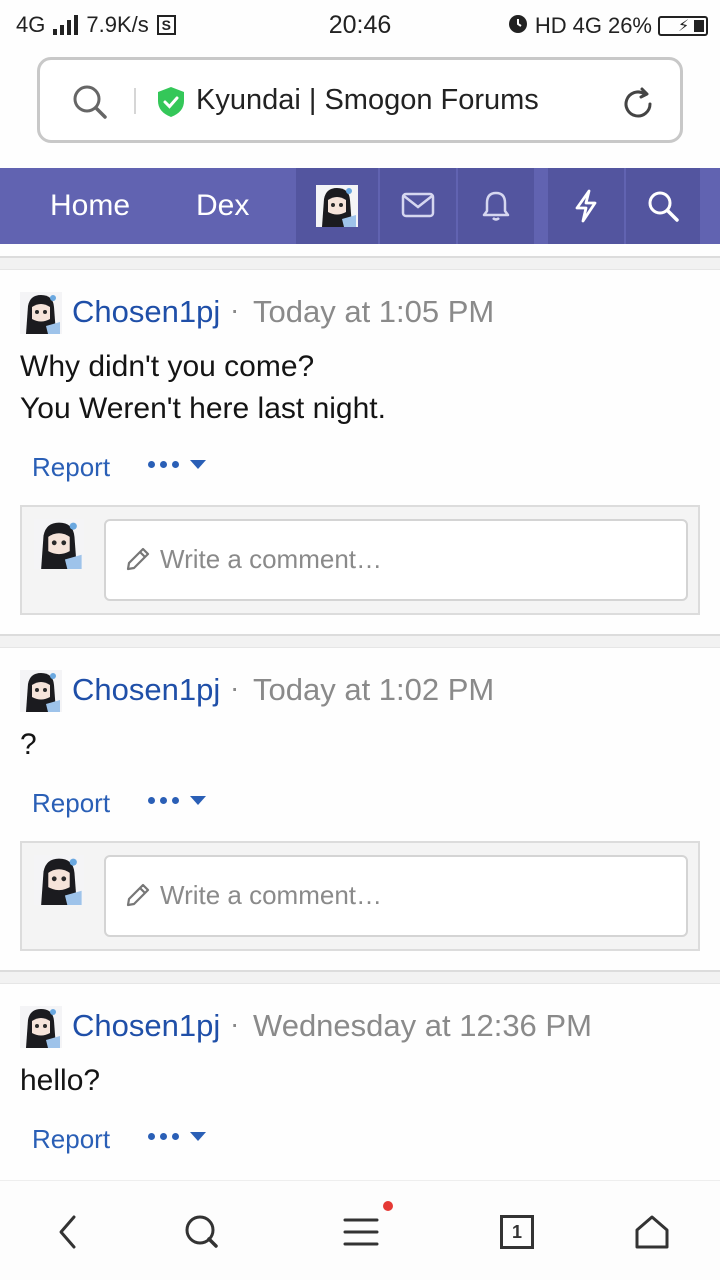  I want to click on post-line: You Weren't here last night., so click(203, 408).